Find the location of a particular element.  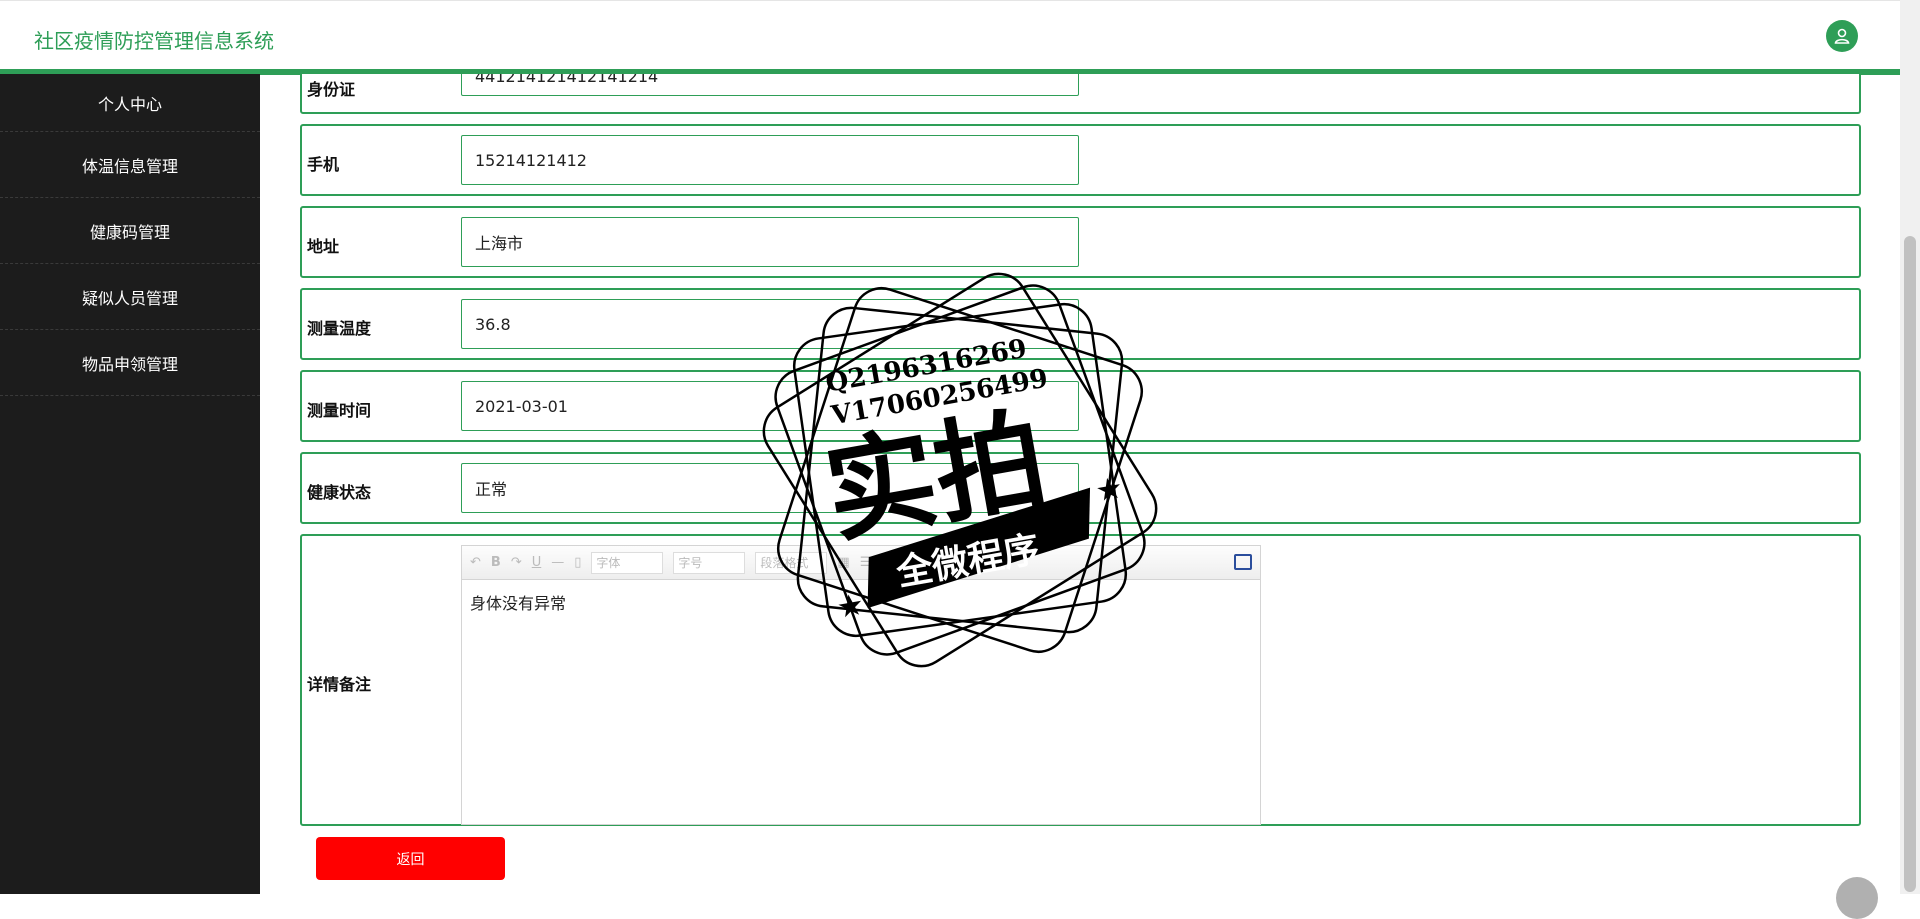

undo-icon: ↶ is located at coordinates (475, 562).